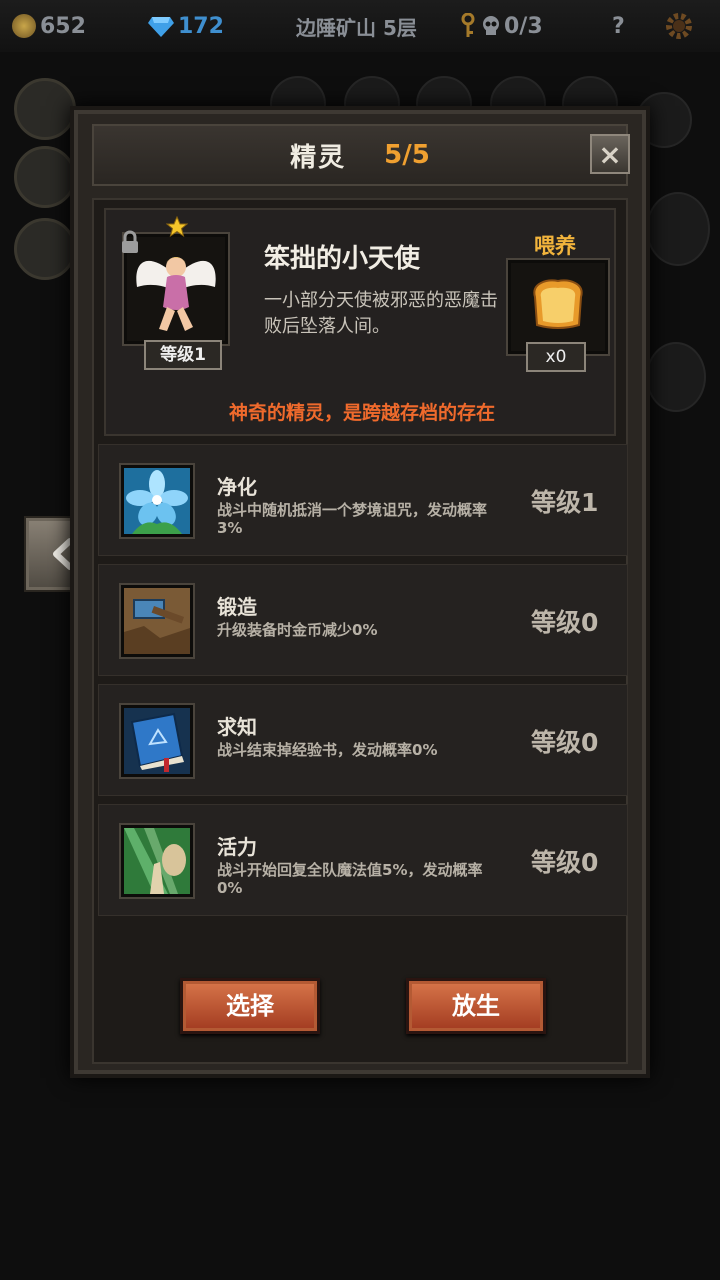 Image resolution: width=720 pixels, height=1280 pixels. I want to click on feed-button, so click(558, 307).